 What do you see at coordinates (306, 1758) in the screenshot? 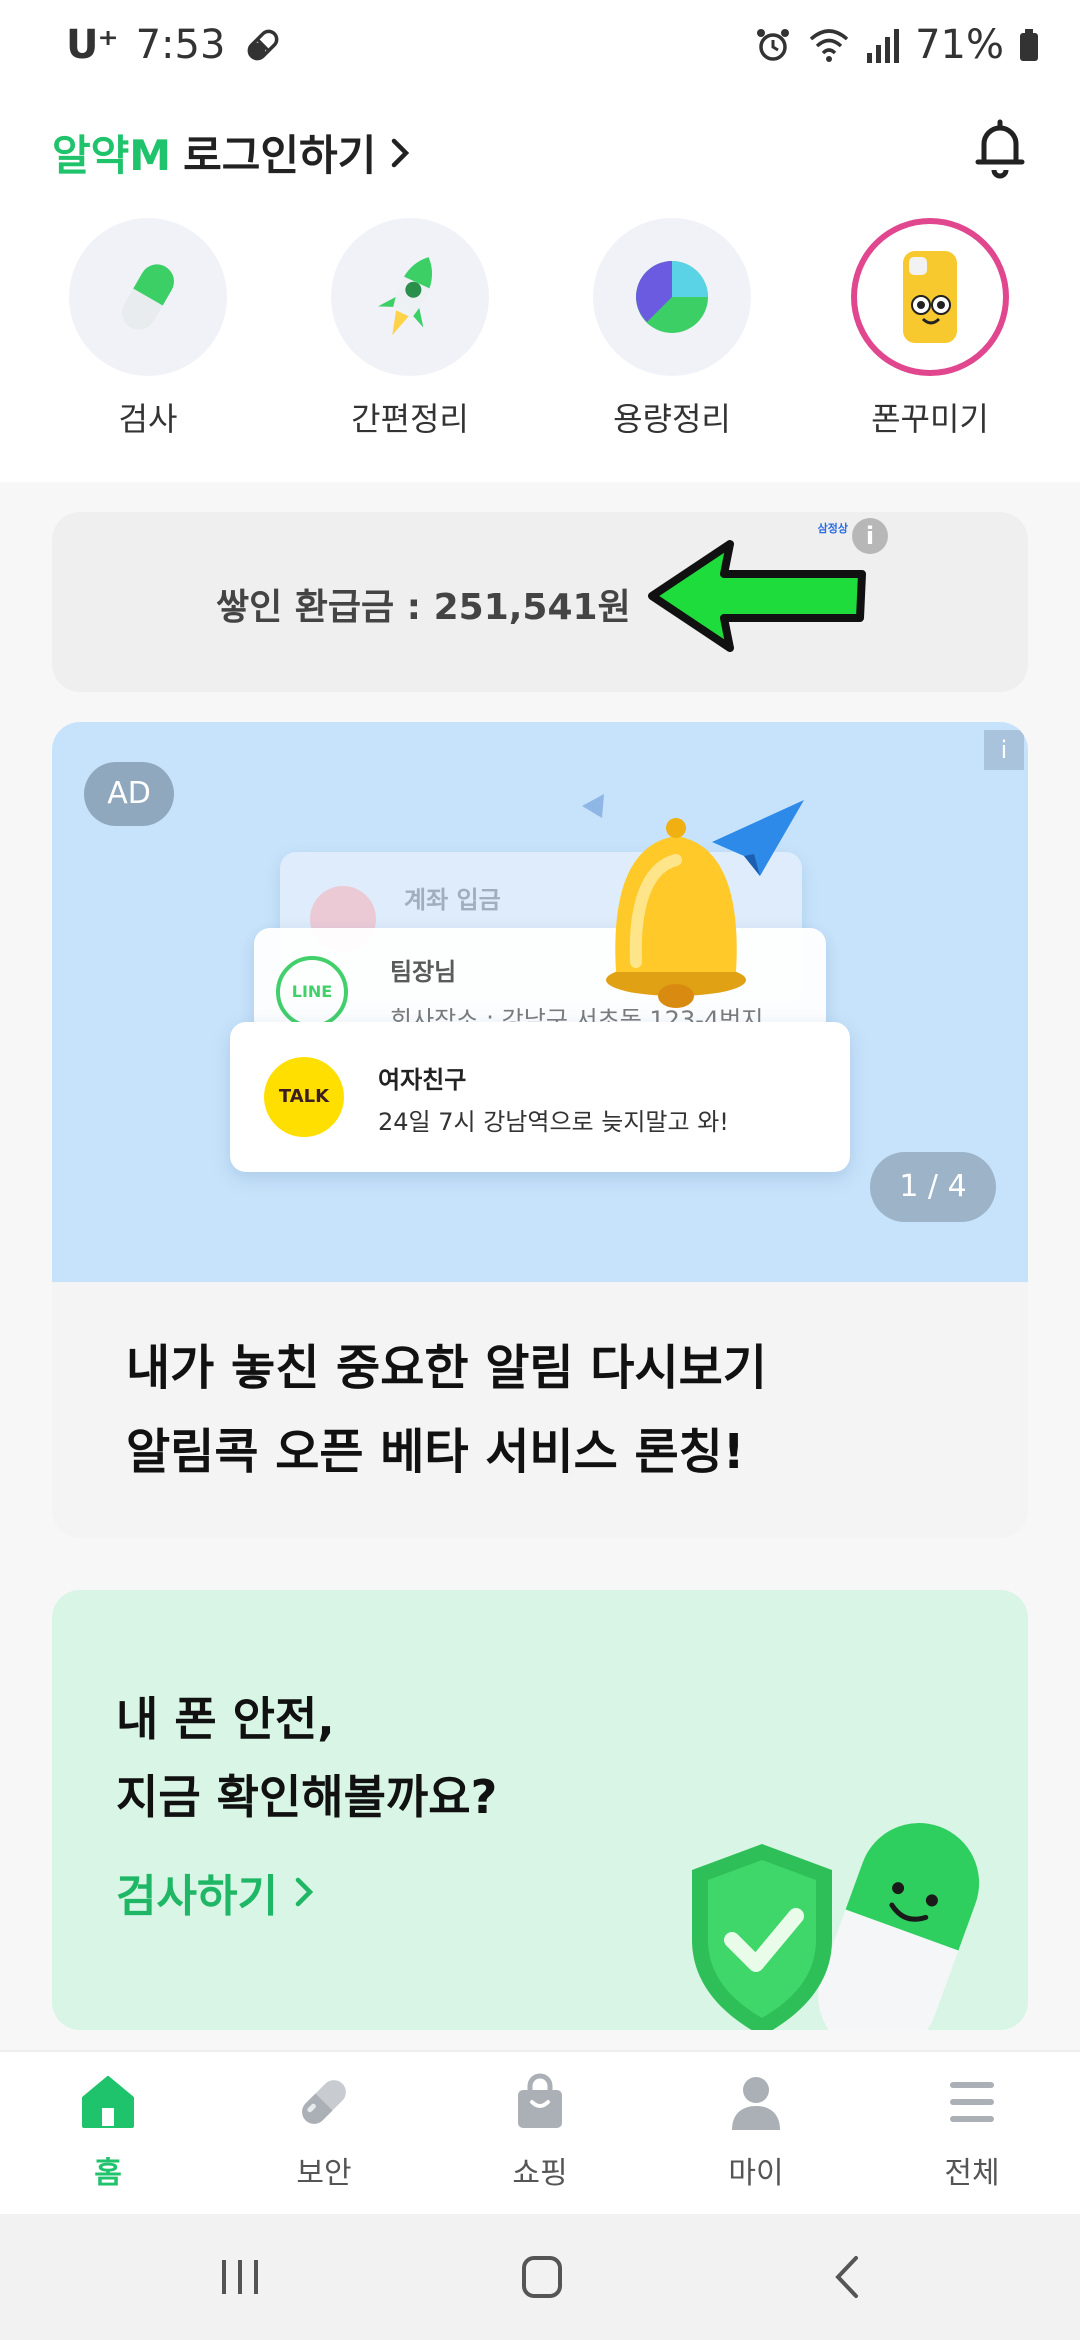
I see `safety-title: 내 폰 안전, 지금 확인해볼까요?` at bounding box center [306, 1758].